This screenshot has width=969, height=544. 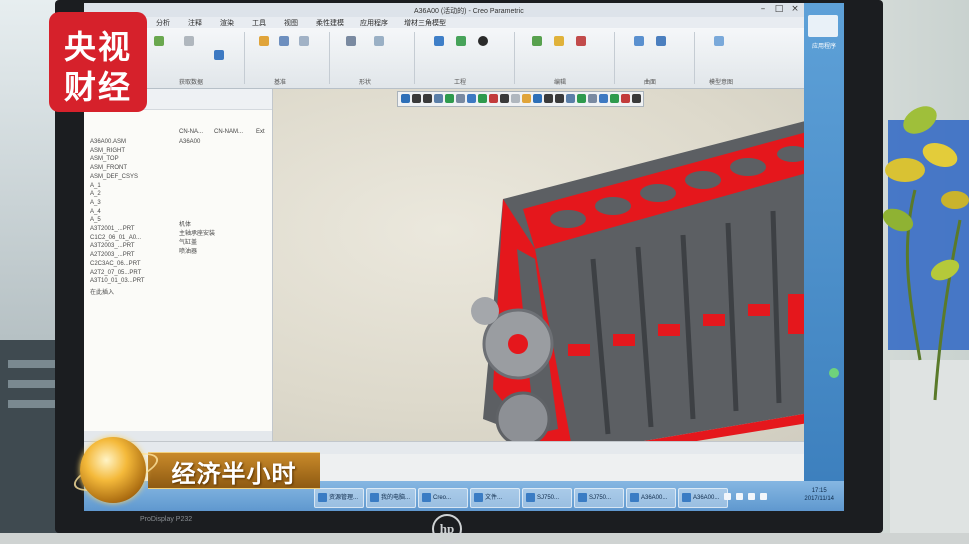 What do you see at coordinates (112, 256) in the screenshot?
I see `tree-row: A2T2003_...PRT` at bounding box center [112, 256].